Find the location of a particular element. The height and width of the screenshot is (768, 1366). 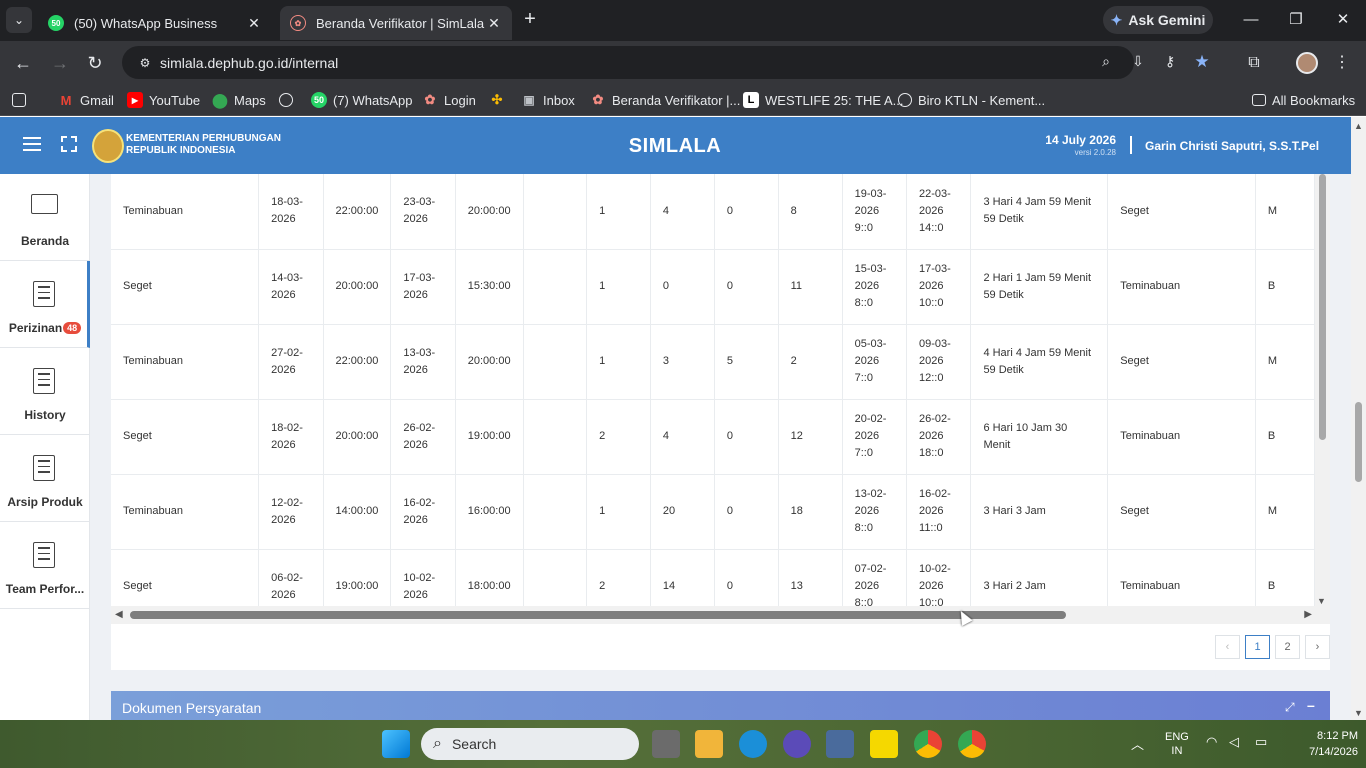

table-cell: B is located at coordinates (1285, 577).